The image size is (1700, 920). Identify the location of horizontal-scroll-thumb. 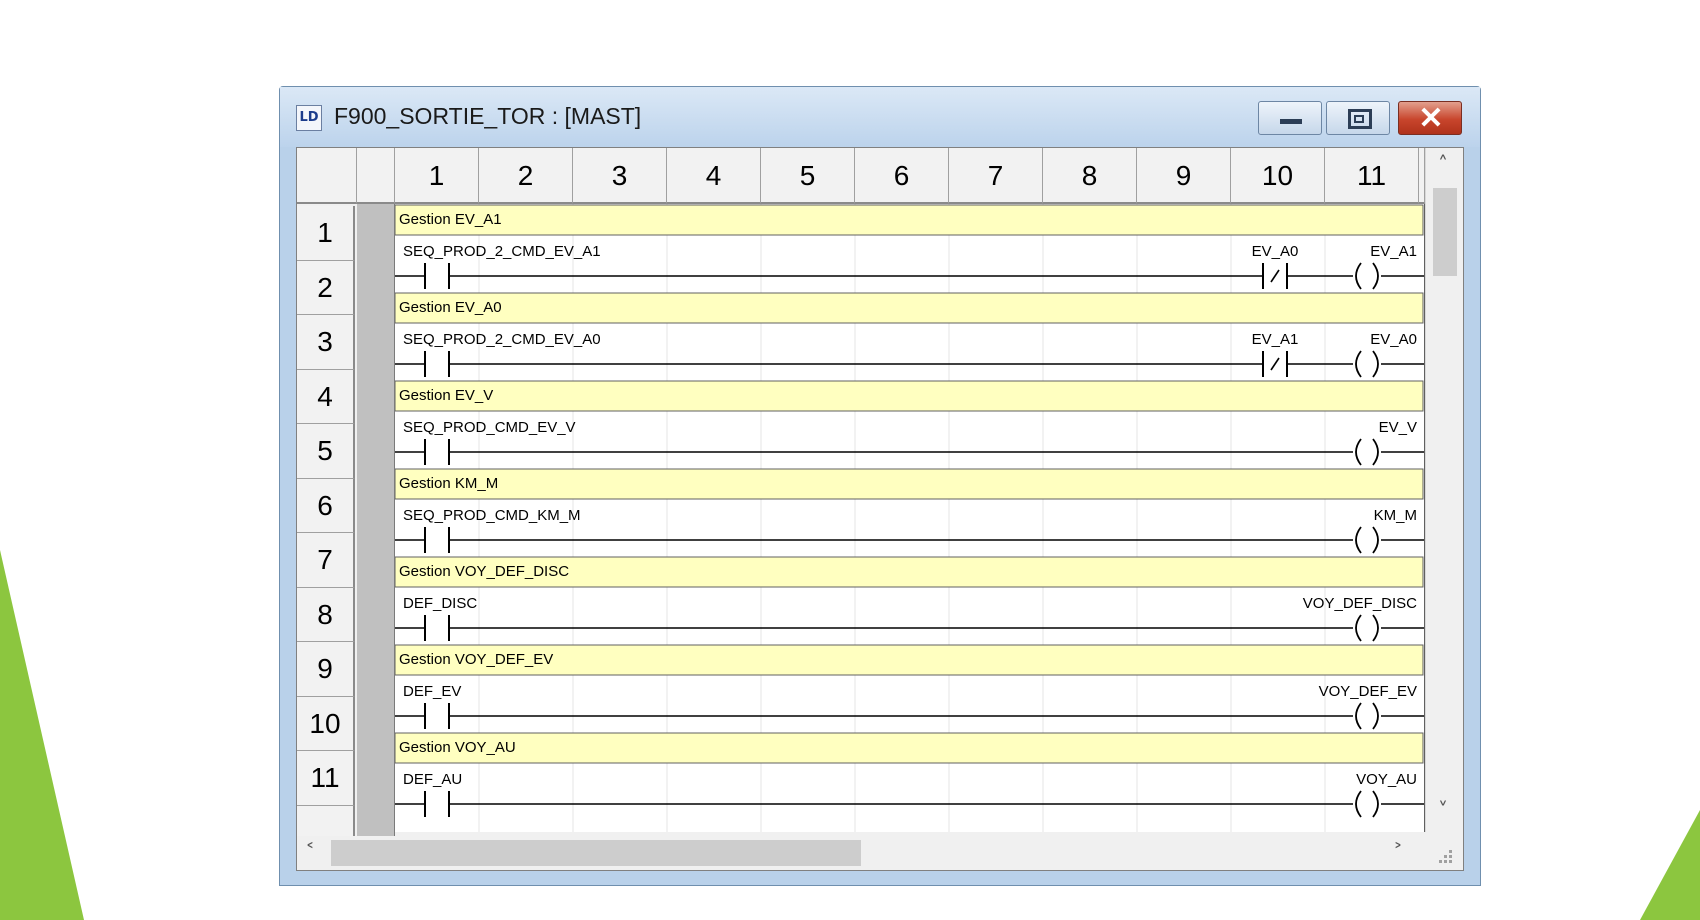
(596, 853).